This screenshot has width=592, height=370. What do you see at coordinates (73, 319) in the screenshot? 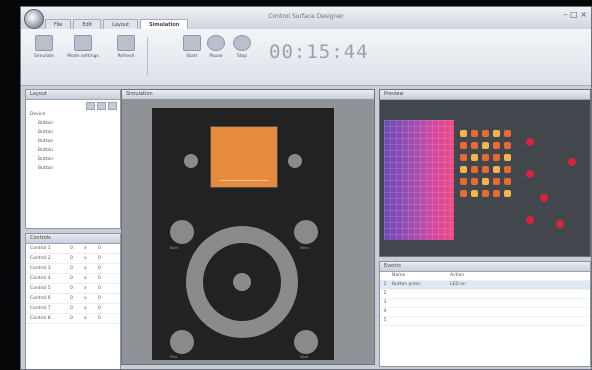
I see `table-row: Control 8 0 x 0` at bounding box center [73, 319].